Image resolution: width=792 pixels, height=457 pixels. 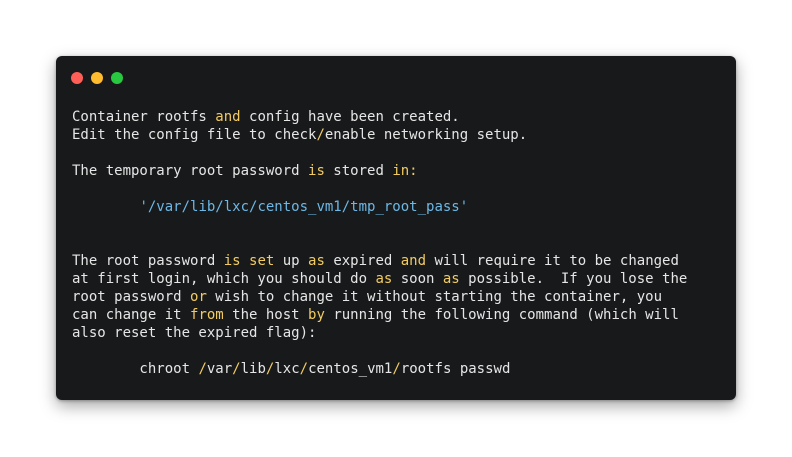 What do you see at coordinates (417, 279) in the screenshot?
I see `text-token: soon` at bounding box center [417, 279].